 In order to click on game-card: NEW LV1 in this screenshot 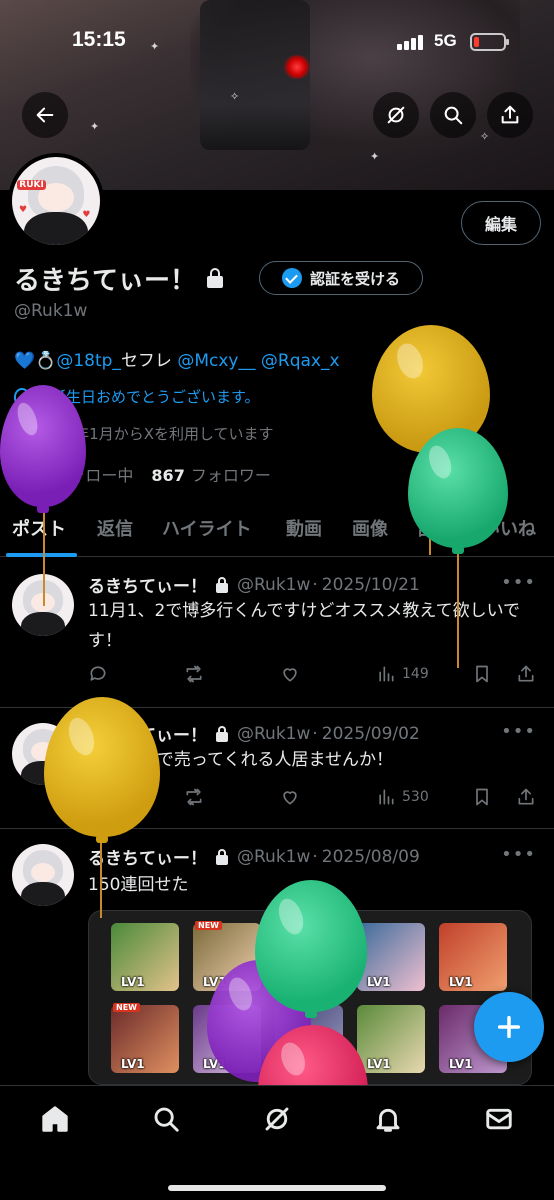, I will do `click(145, 1038)`.